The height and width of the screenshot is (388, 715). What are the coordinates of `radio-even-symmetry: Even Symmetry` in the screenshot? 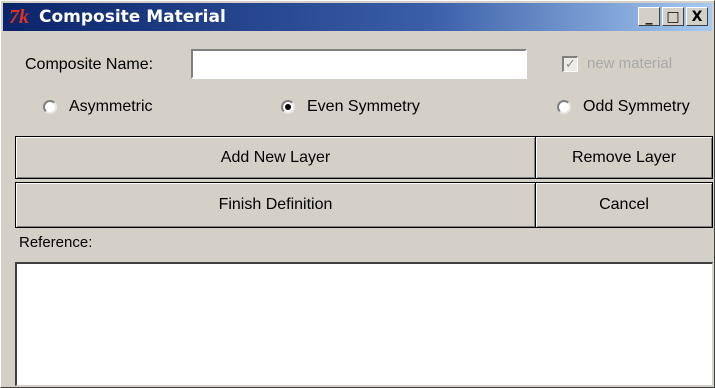 It's located at (350, 107).